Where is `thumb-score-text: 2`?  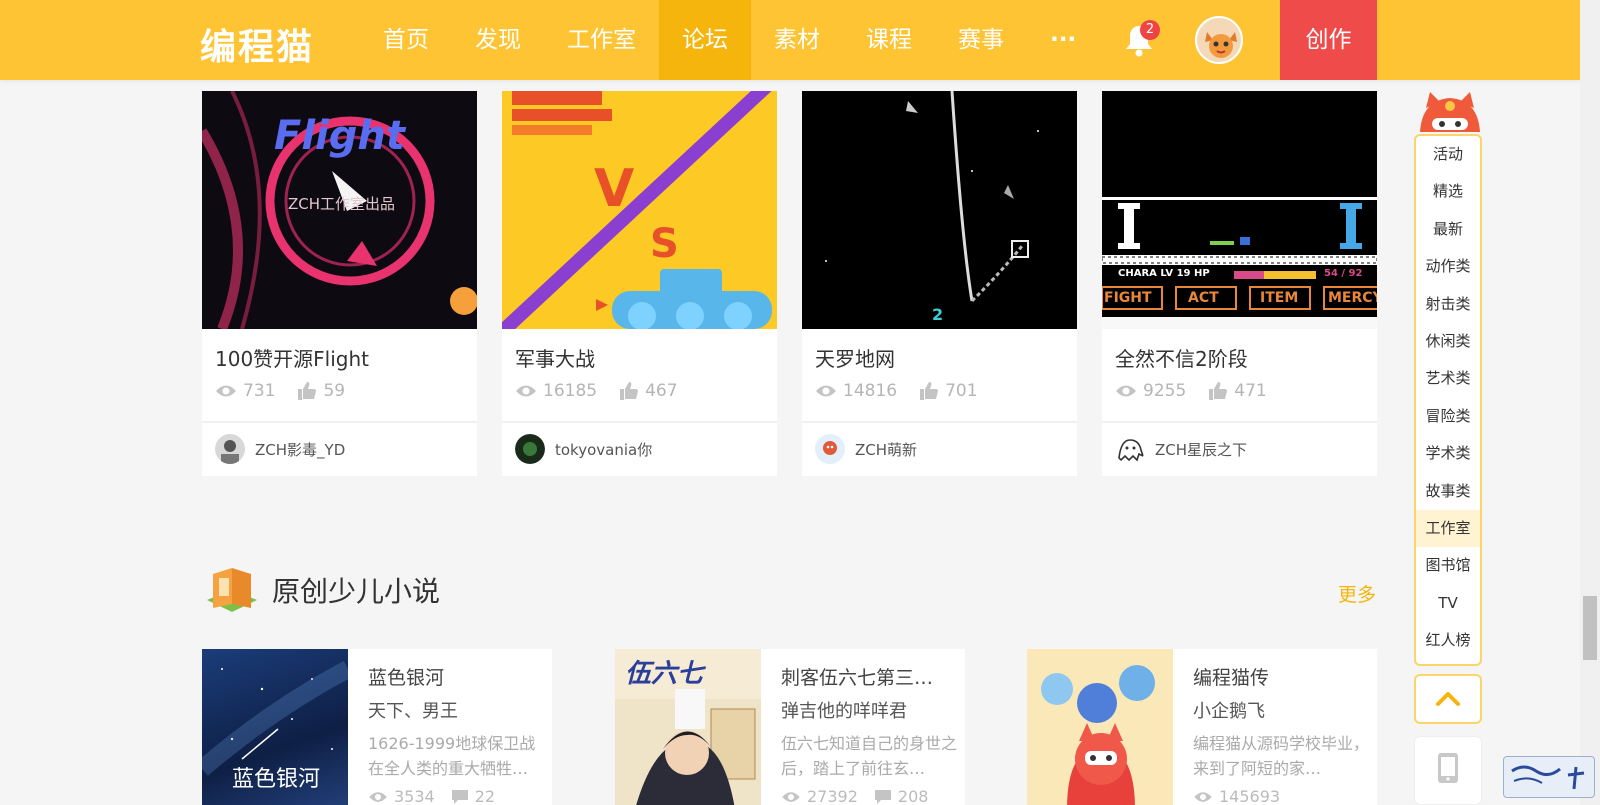
thumb-score-text: 2 is located at coordinates (938, 314).